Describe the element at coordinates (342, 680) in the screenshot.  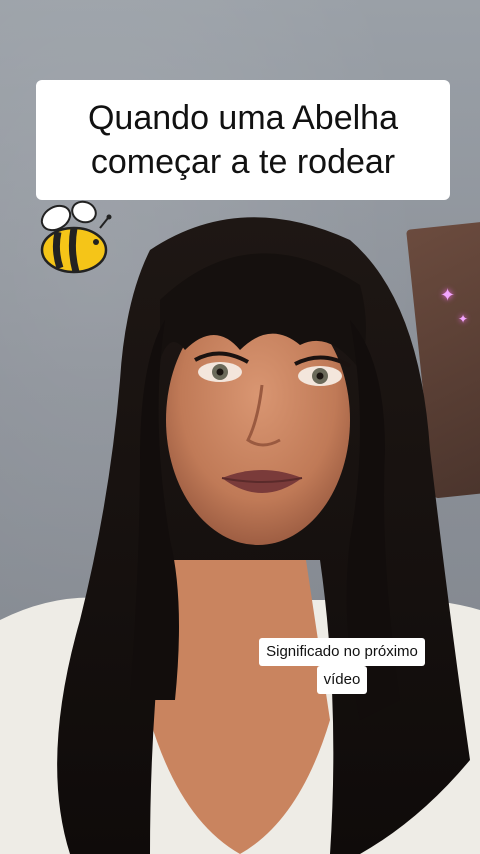
I see `bottom-caption-line-2: vídeo` at that location.